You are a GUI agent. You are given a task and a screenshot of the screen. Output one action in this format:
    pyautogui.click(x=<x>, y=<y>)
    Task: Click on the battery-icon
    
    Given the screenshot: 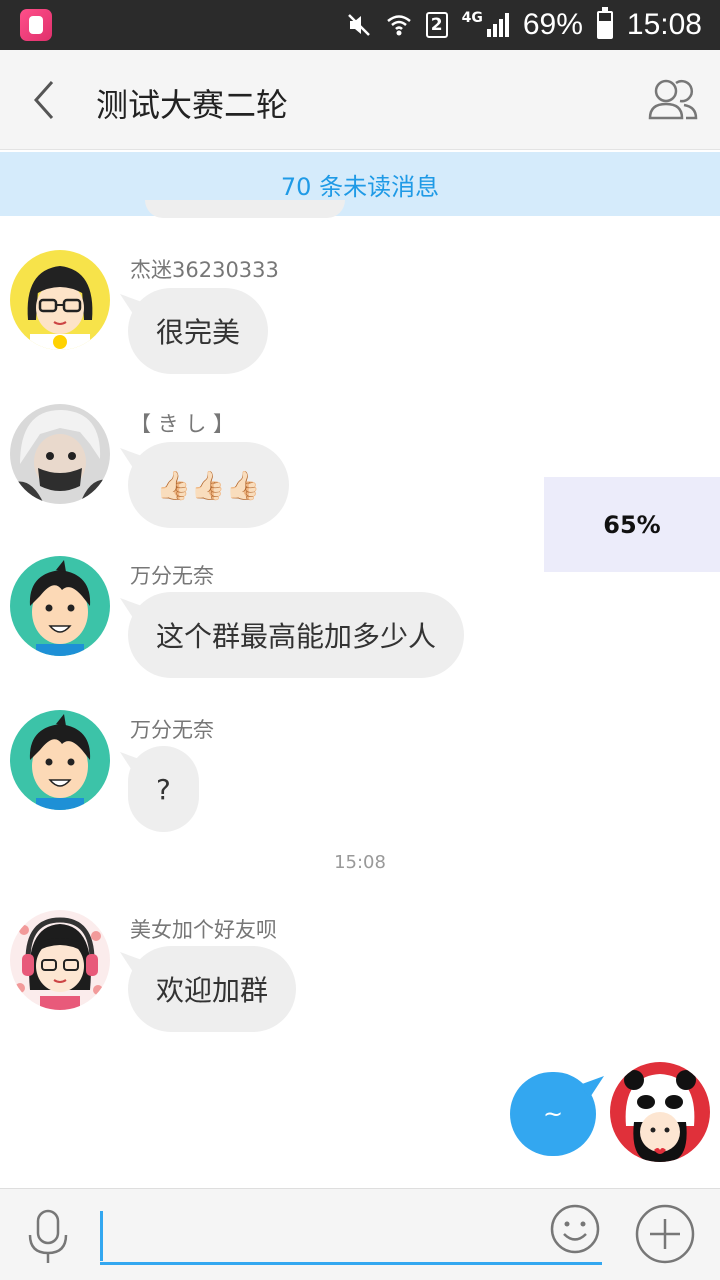 What is the action you would take?
    pyautogui.click(x=604, y=23)
    